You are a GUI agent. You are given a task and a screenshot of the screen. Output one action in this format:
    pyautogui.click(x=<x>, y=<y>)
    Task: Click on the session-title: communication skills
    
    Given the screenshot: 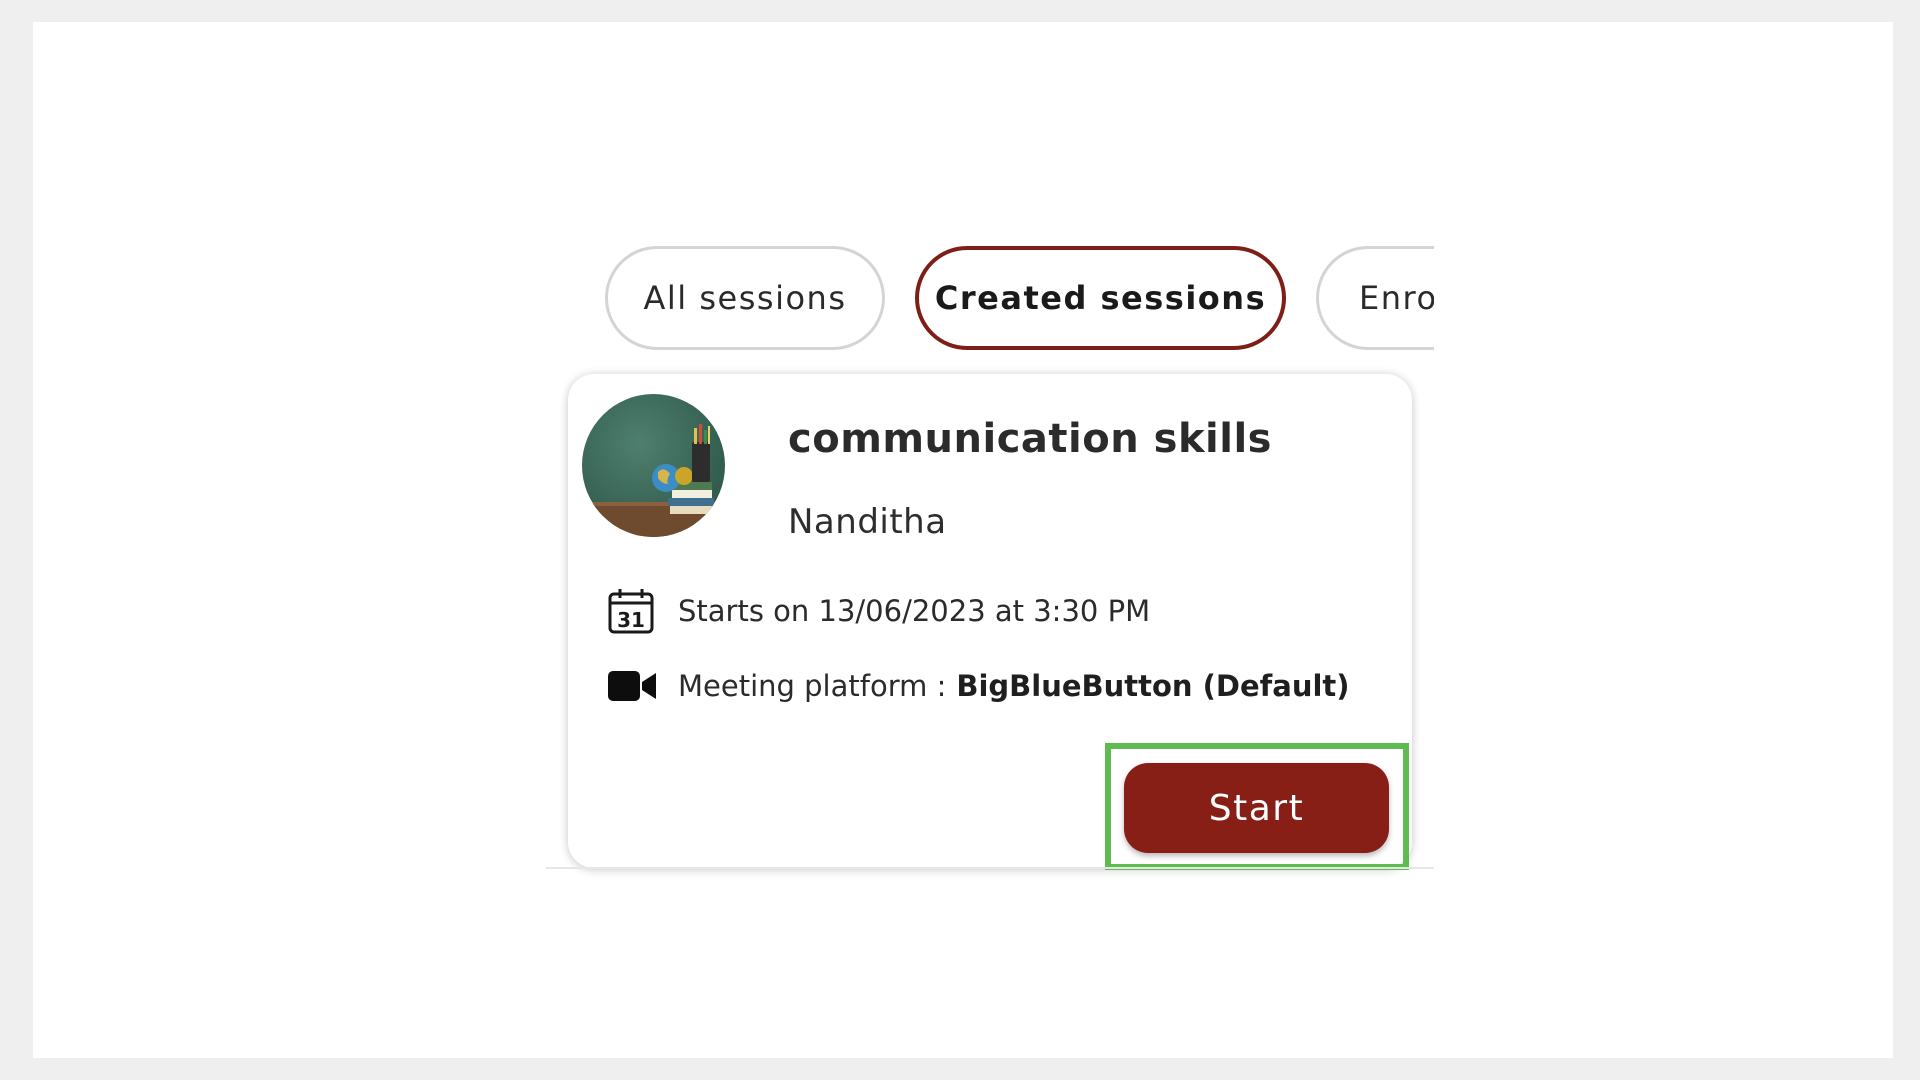 What is the action you would take?
    pyautogui.click(x=1030, y=439)
    